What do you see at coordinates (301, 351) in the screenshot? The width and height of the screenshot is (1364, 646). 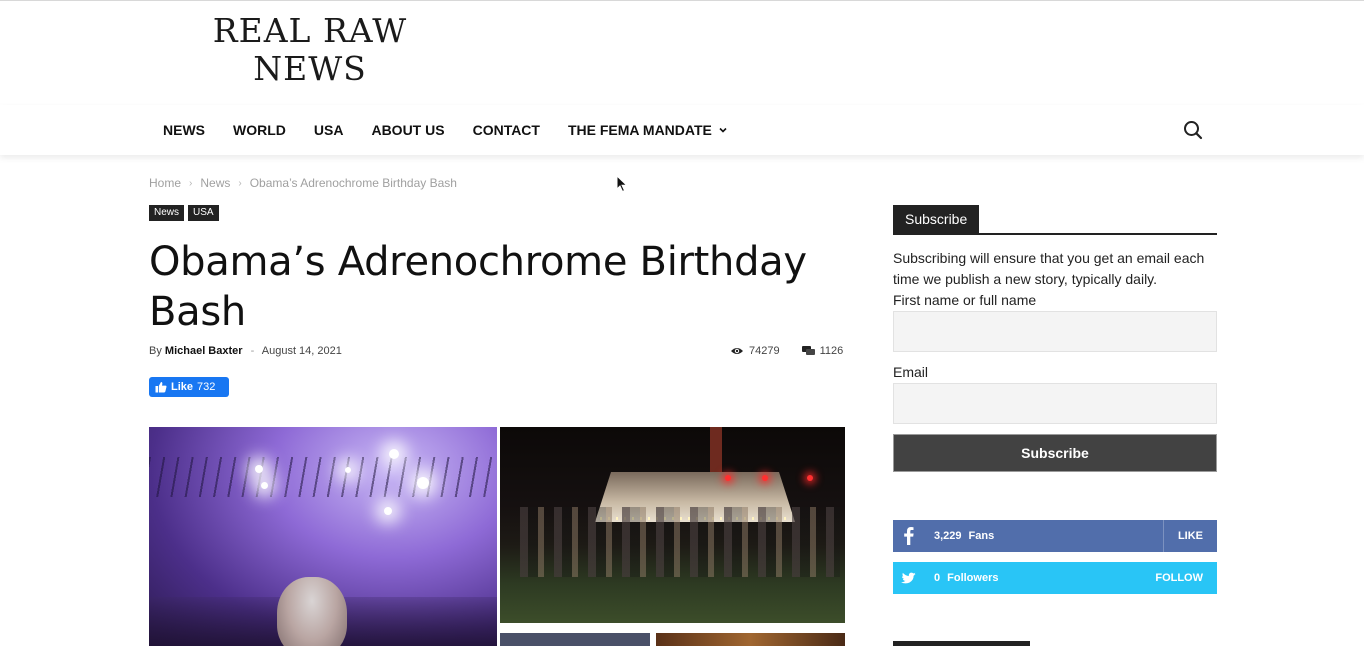 I see `publish-date: August 14, 2021` at bounding box center [301, 351].